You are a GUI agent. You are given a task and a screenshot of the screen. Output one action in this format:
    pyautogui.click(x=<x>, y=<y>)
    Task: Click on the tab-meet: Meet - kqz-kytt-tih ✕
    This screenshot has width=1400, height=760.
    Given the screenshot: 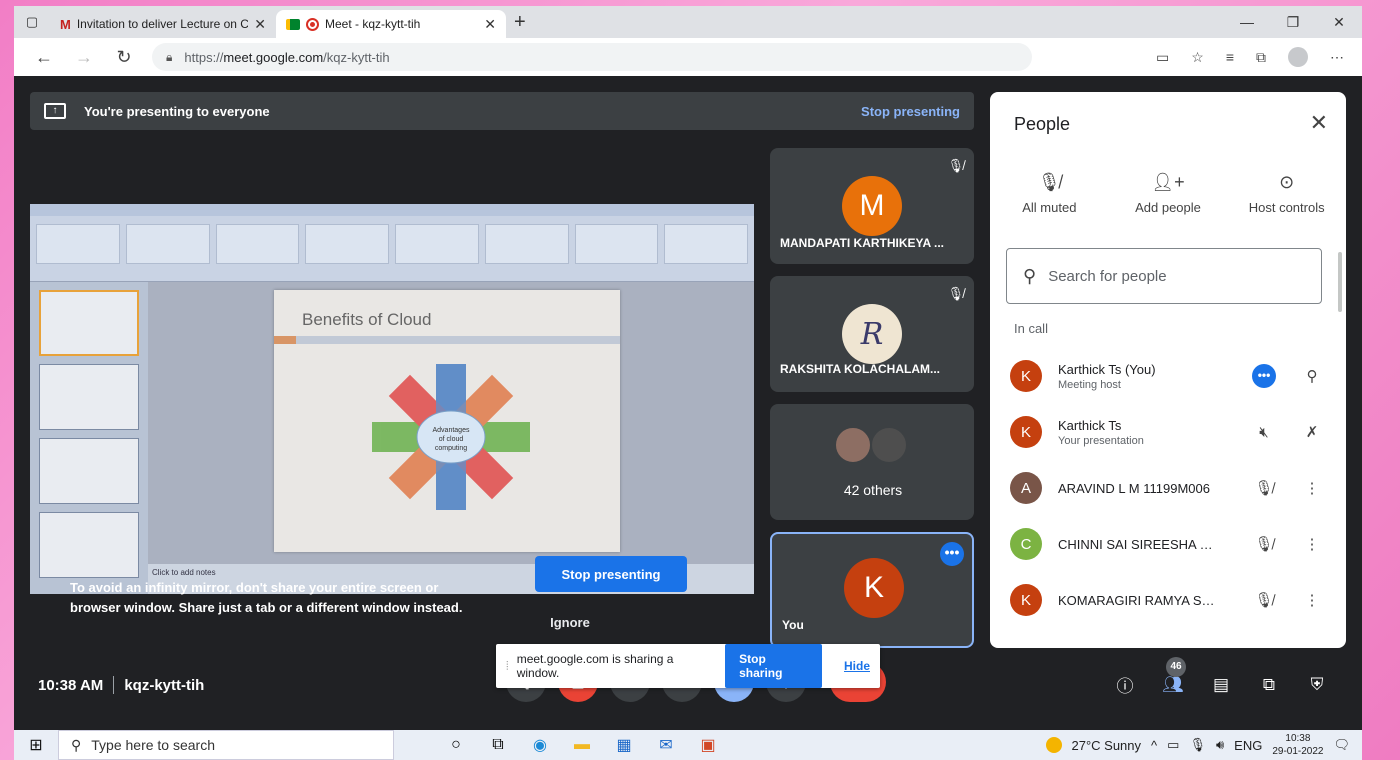 What is the action you would take?
    pyautogui.click(x=391, y=24)
    